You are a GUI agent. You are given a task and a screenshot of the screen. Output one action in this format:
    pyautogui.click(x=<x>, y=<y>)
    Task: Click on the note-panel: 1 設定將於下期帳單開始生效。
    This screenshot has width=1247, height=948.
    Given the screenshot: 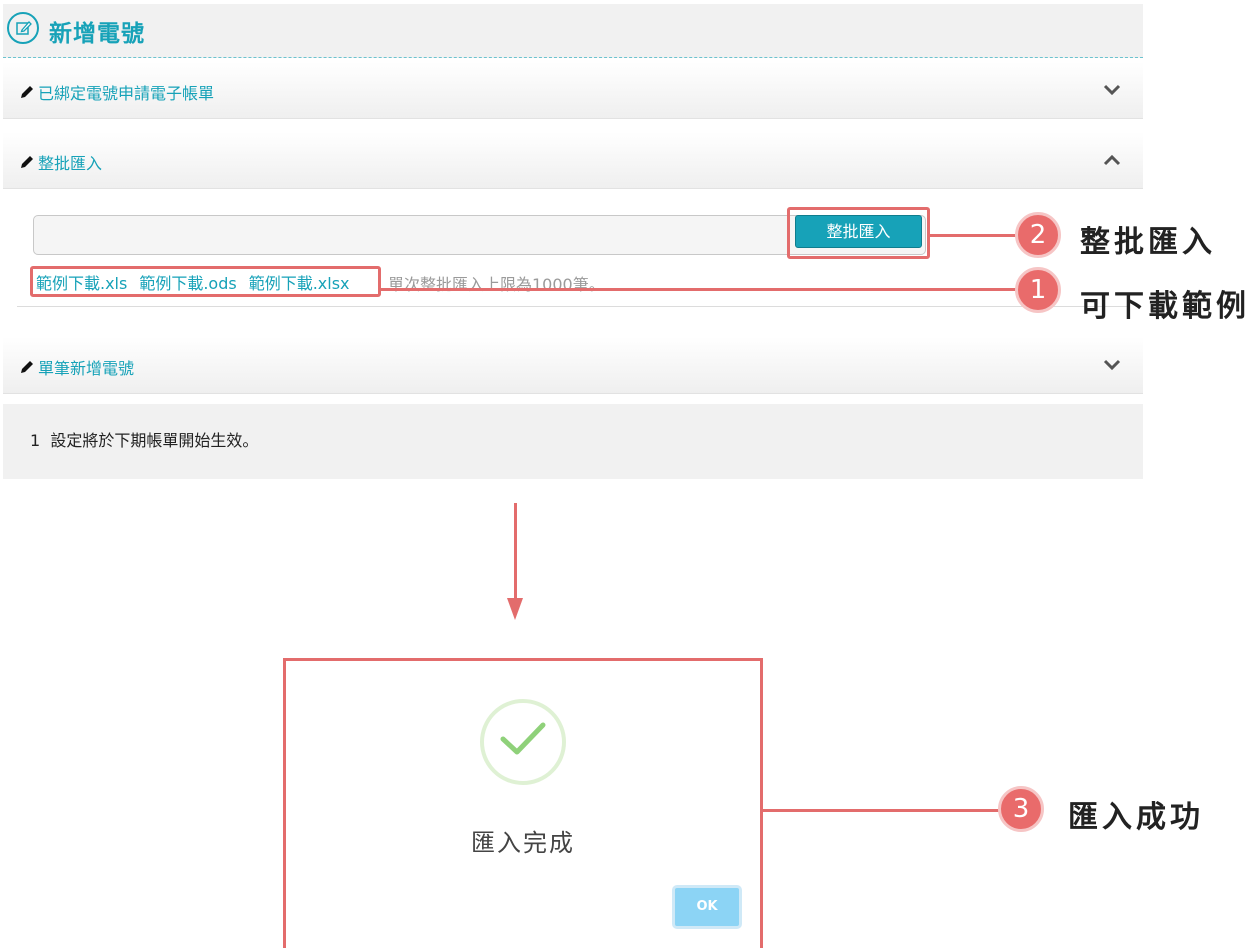 What is the action you would take?
    pyautogui.click(x=573, y=441)
    